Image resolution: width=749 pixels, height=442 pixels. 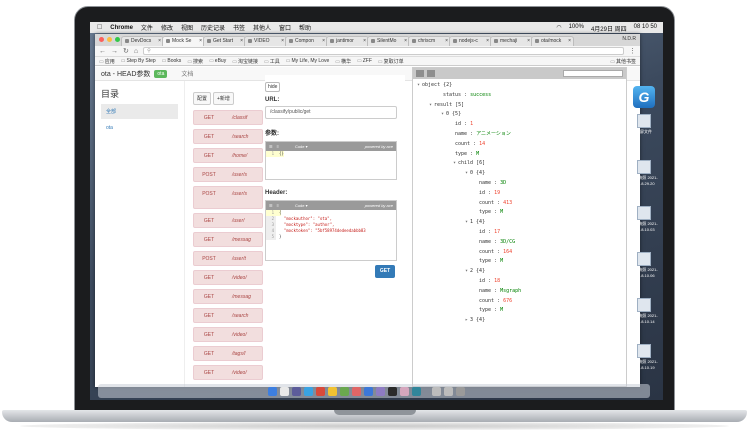 I want to click on finder-icon, so click(x=272, y=391).